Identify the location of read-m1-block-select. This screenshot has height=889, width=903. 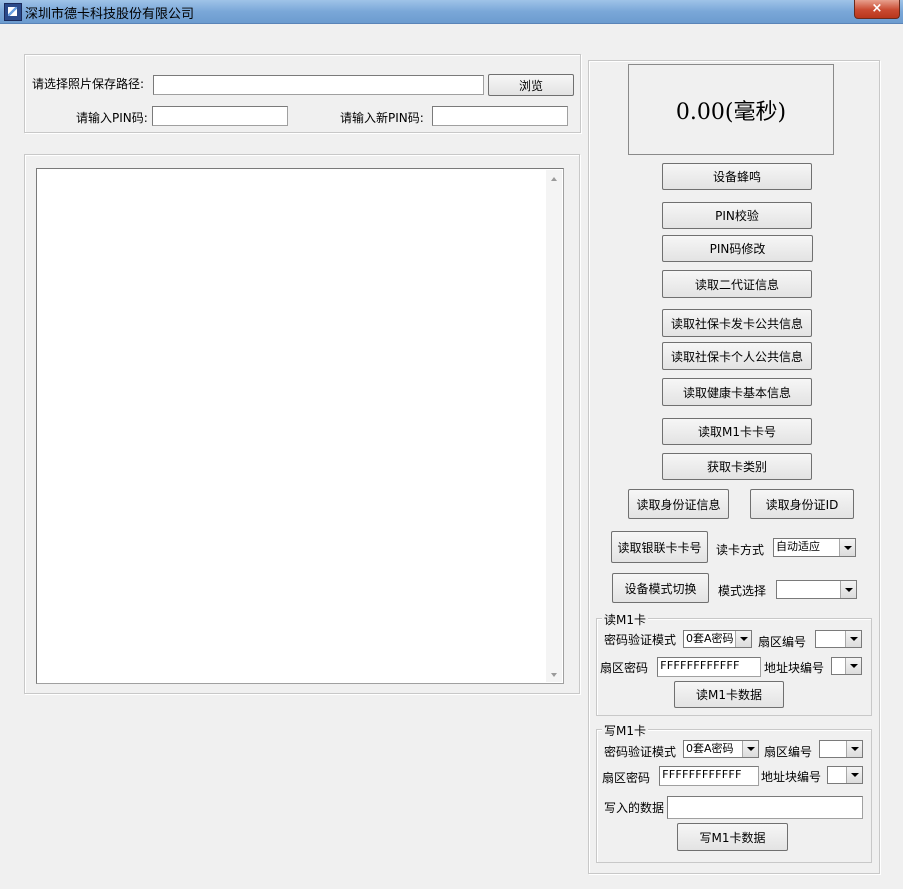
(846, 666).